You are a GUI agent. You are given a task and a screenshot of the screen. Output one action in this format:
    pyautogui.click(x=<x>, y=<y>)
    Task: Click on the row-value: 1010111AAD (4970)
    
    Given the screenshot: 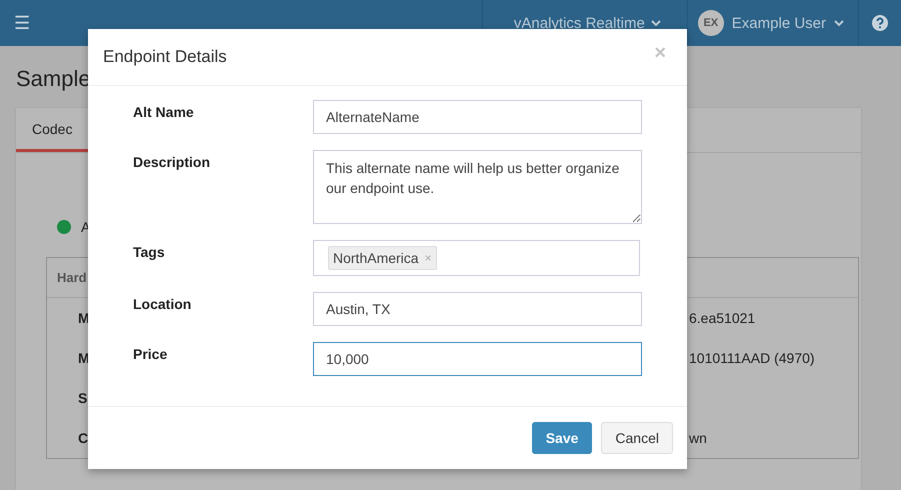 What is the action you would take?
    pyautogui.click(x=752, y=358)
    